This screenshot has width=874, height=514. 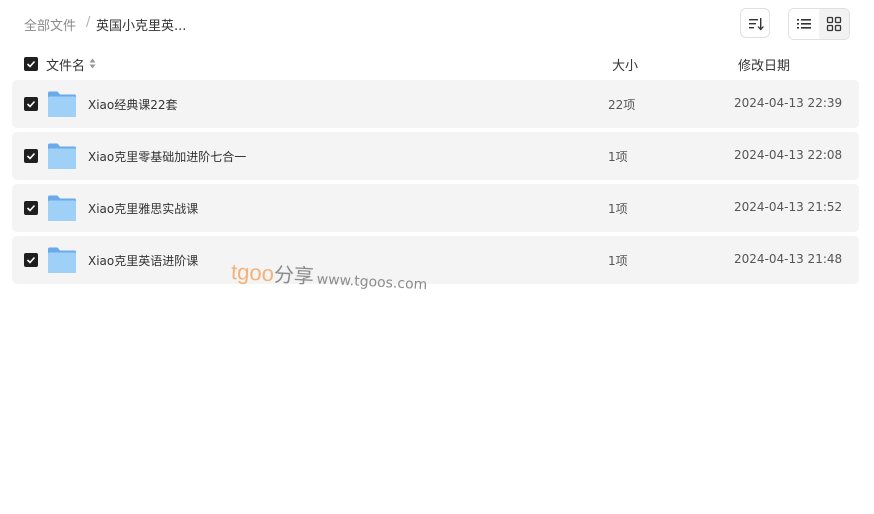 What do you see at coordinates (788, 103) in the screenshot?
I see `file-date: 2024-04-13 22:39` at bounding box center [788, 103].